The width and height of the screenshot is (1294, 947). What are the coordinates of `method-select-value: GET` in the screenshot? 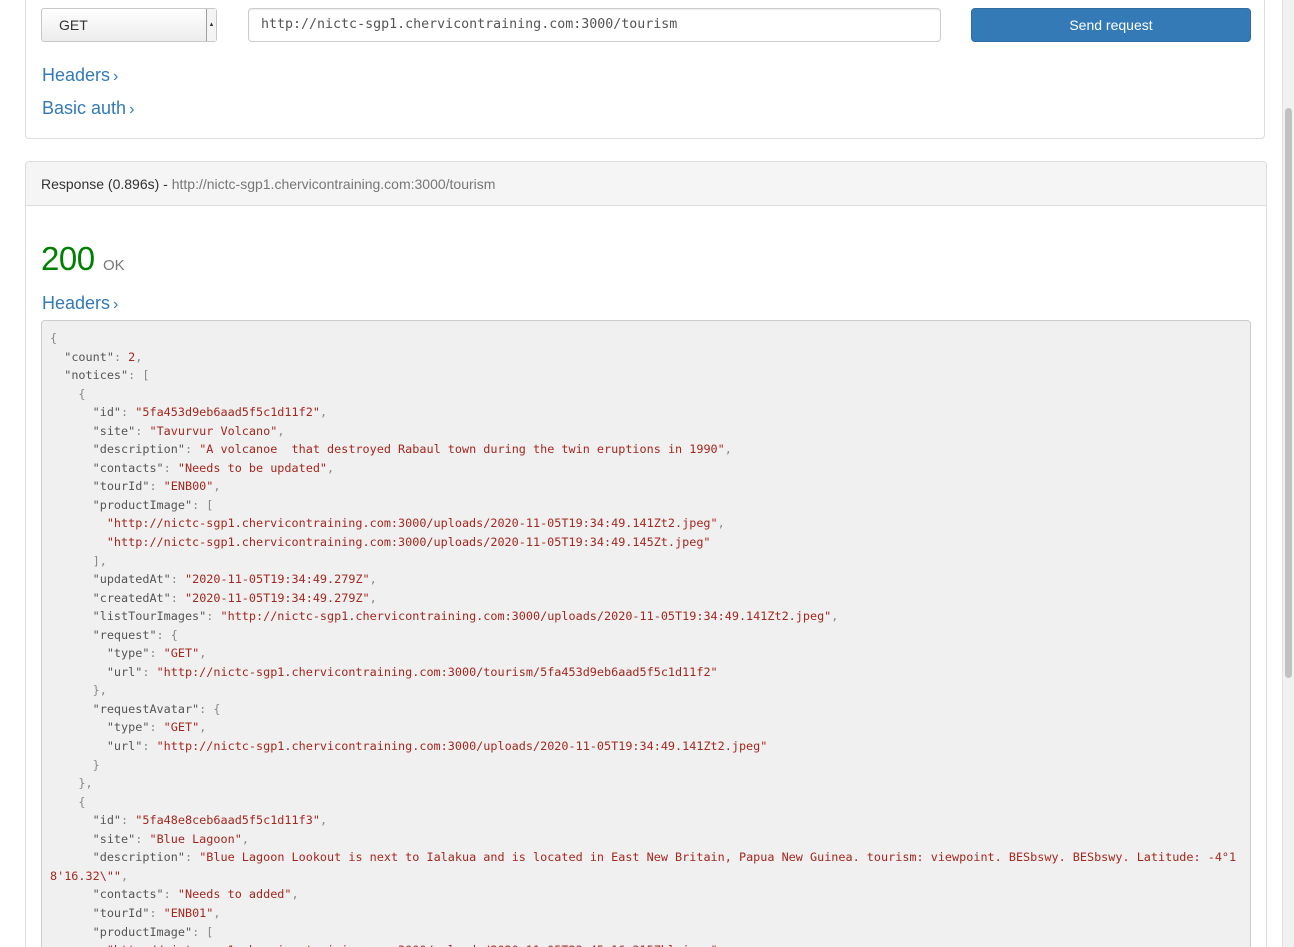 It's located at (73, 25).